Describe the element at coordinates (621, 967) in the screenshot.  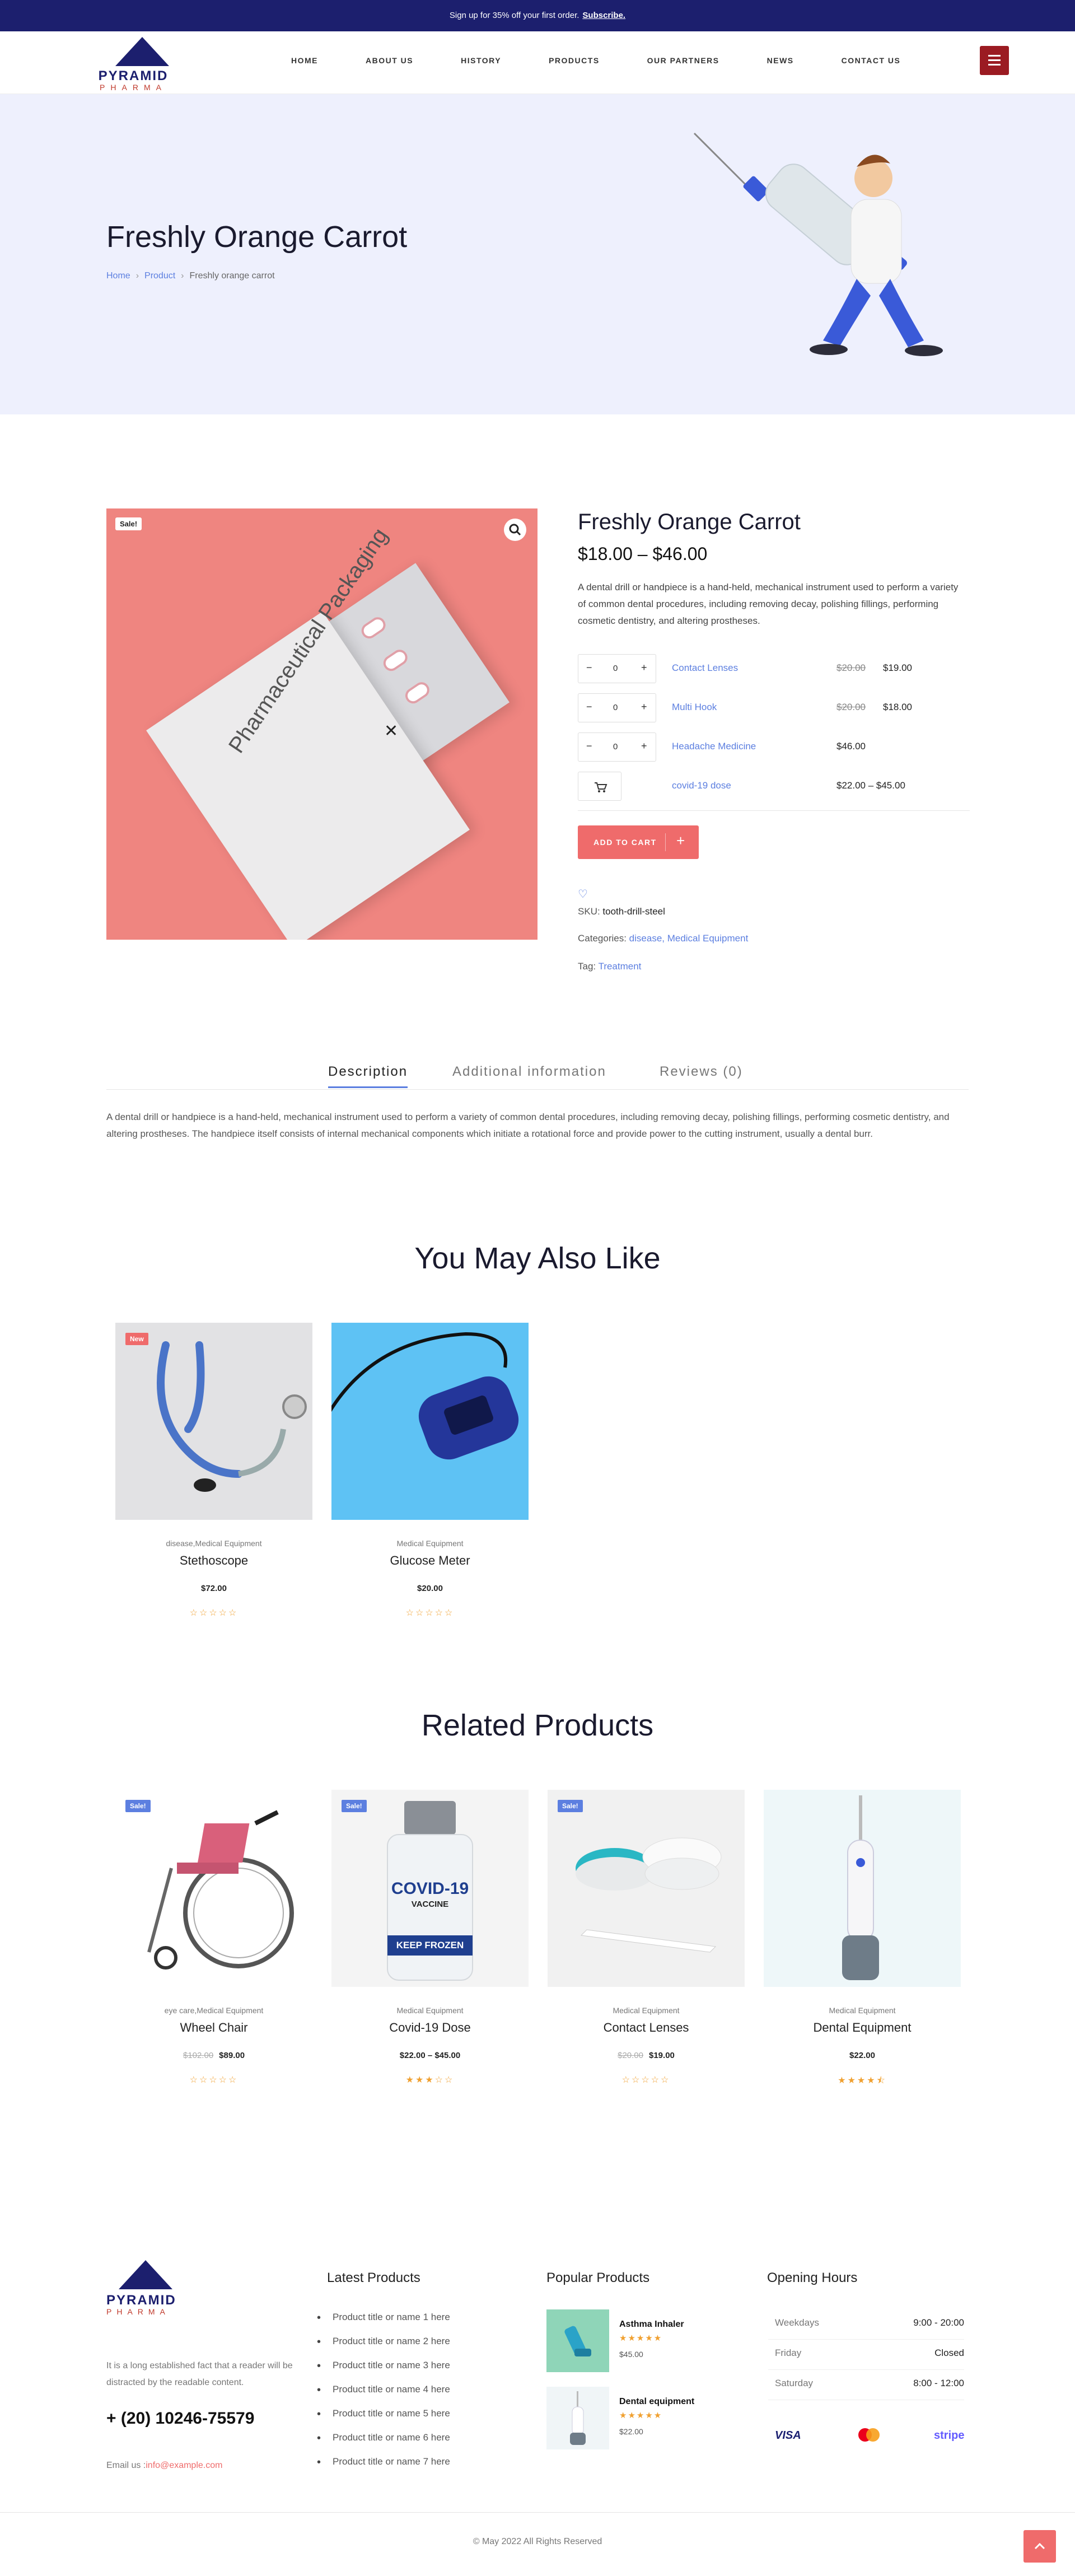
I see `tag-link: Treatment` at that location.